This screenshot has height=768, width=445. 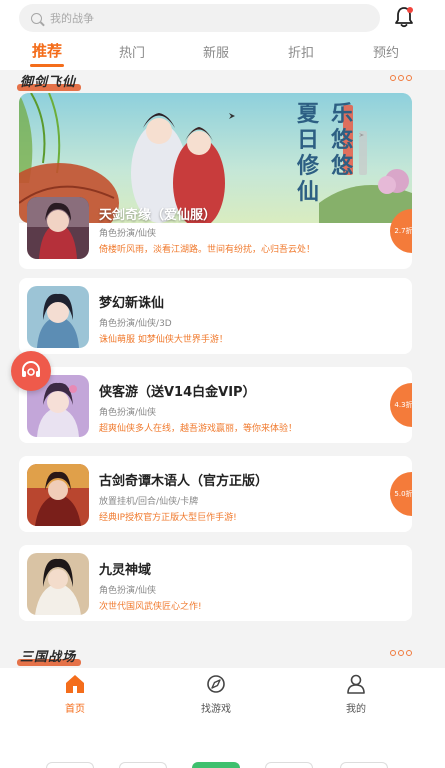 I want to click on tab-hot: 热门, so click(x=132, y=51).